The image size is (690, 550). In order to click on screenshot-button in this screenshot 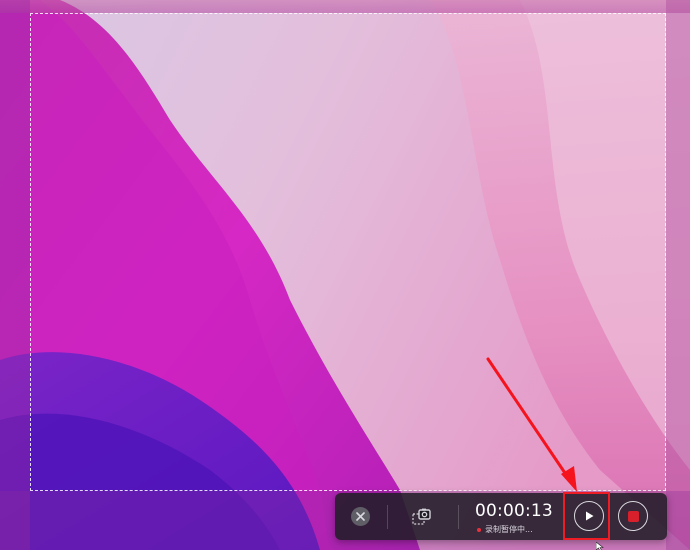, I will do `click(422, 517)`.